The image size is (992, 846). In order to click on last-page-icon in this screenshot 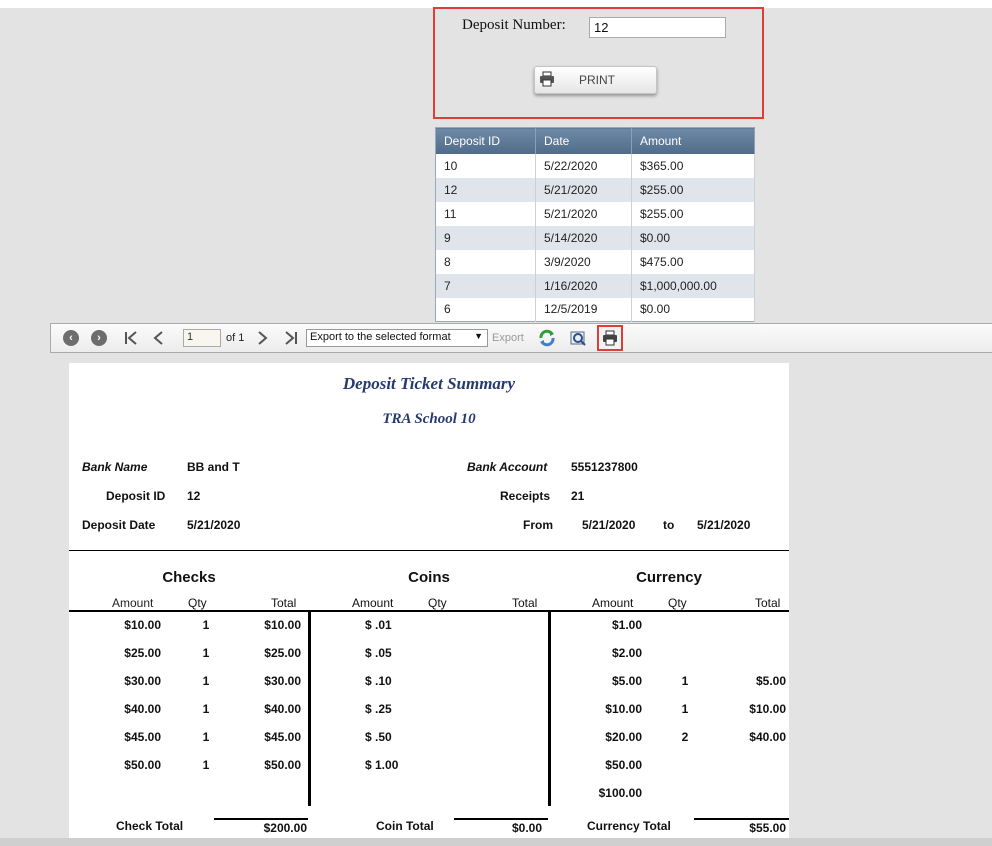, I will do `click(291, 338)`.